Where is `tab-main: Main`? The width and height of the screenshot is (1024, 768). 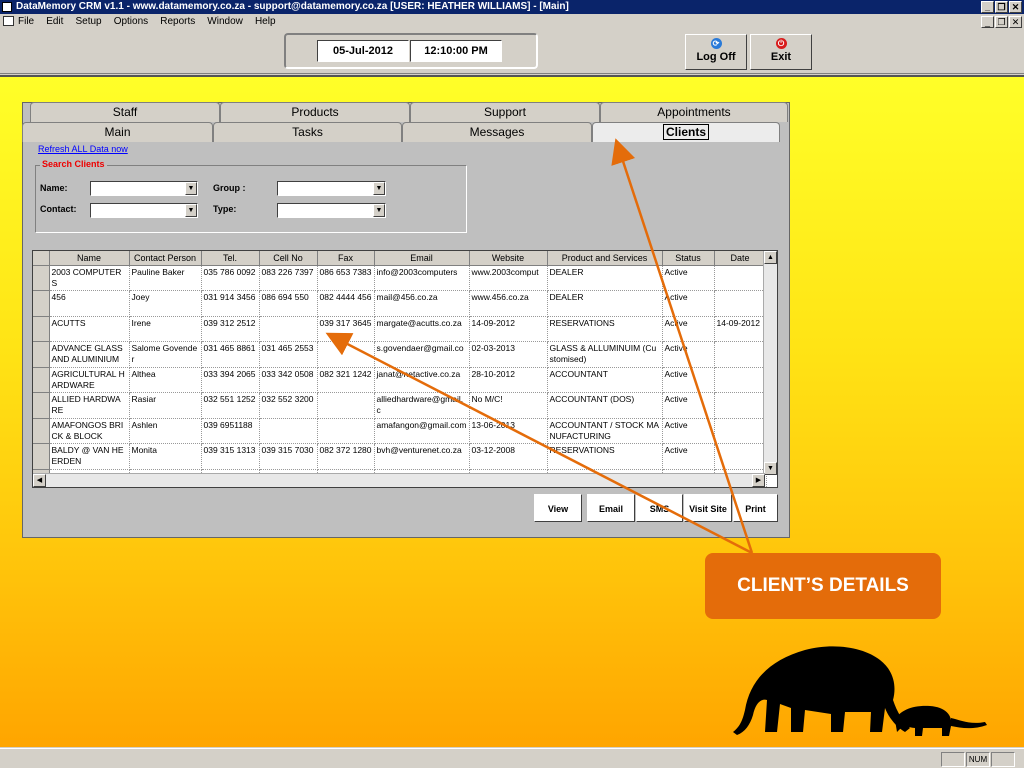
tab-main: Main is located at coordinates (117, 132).